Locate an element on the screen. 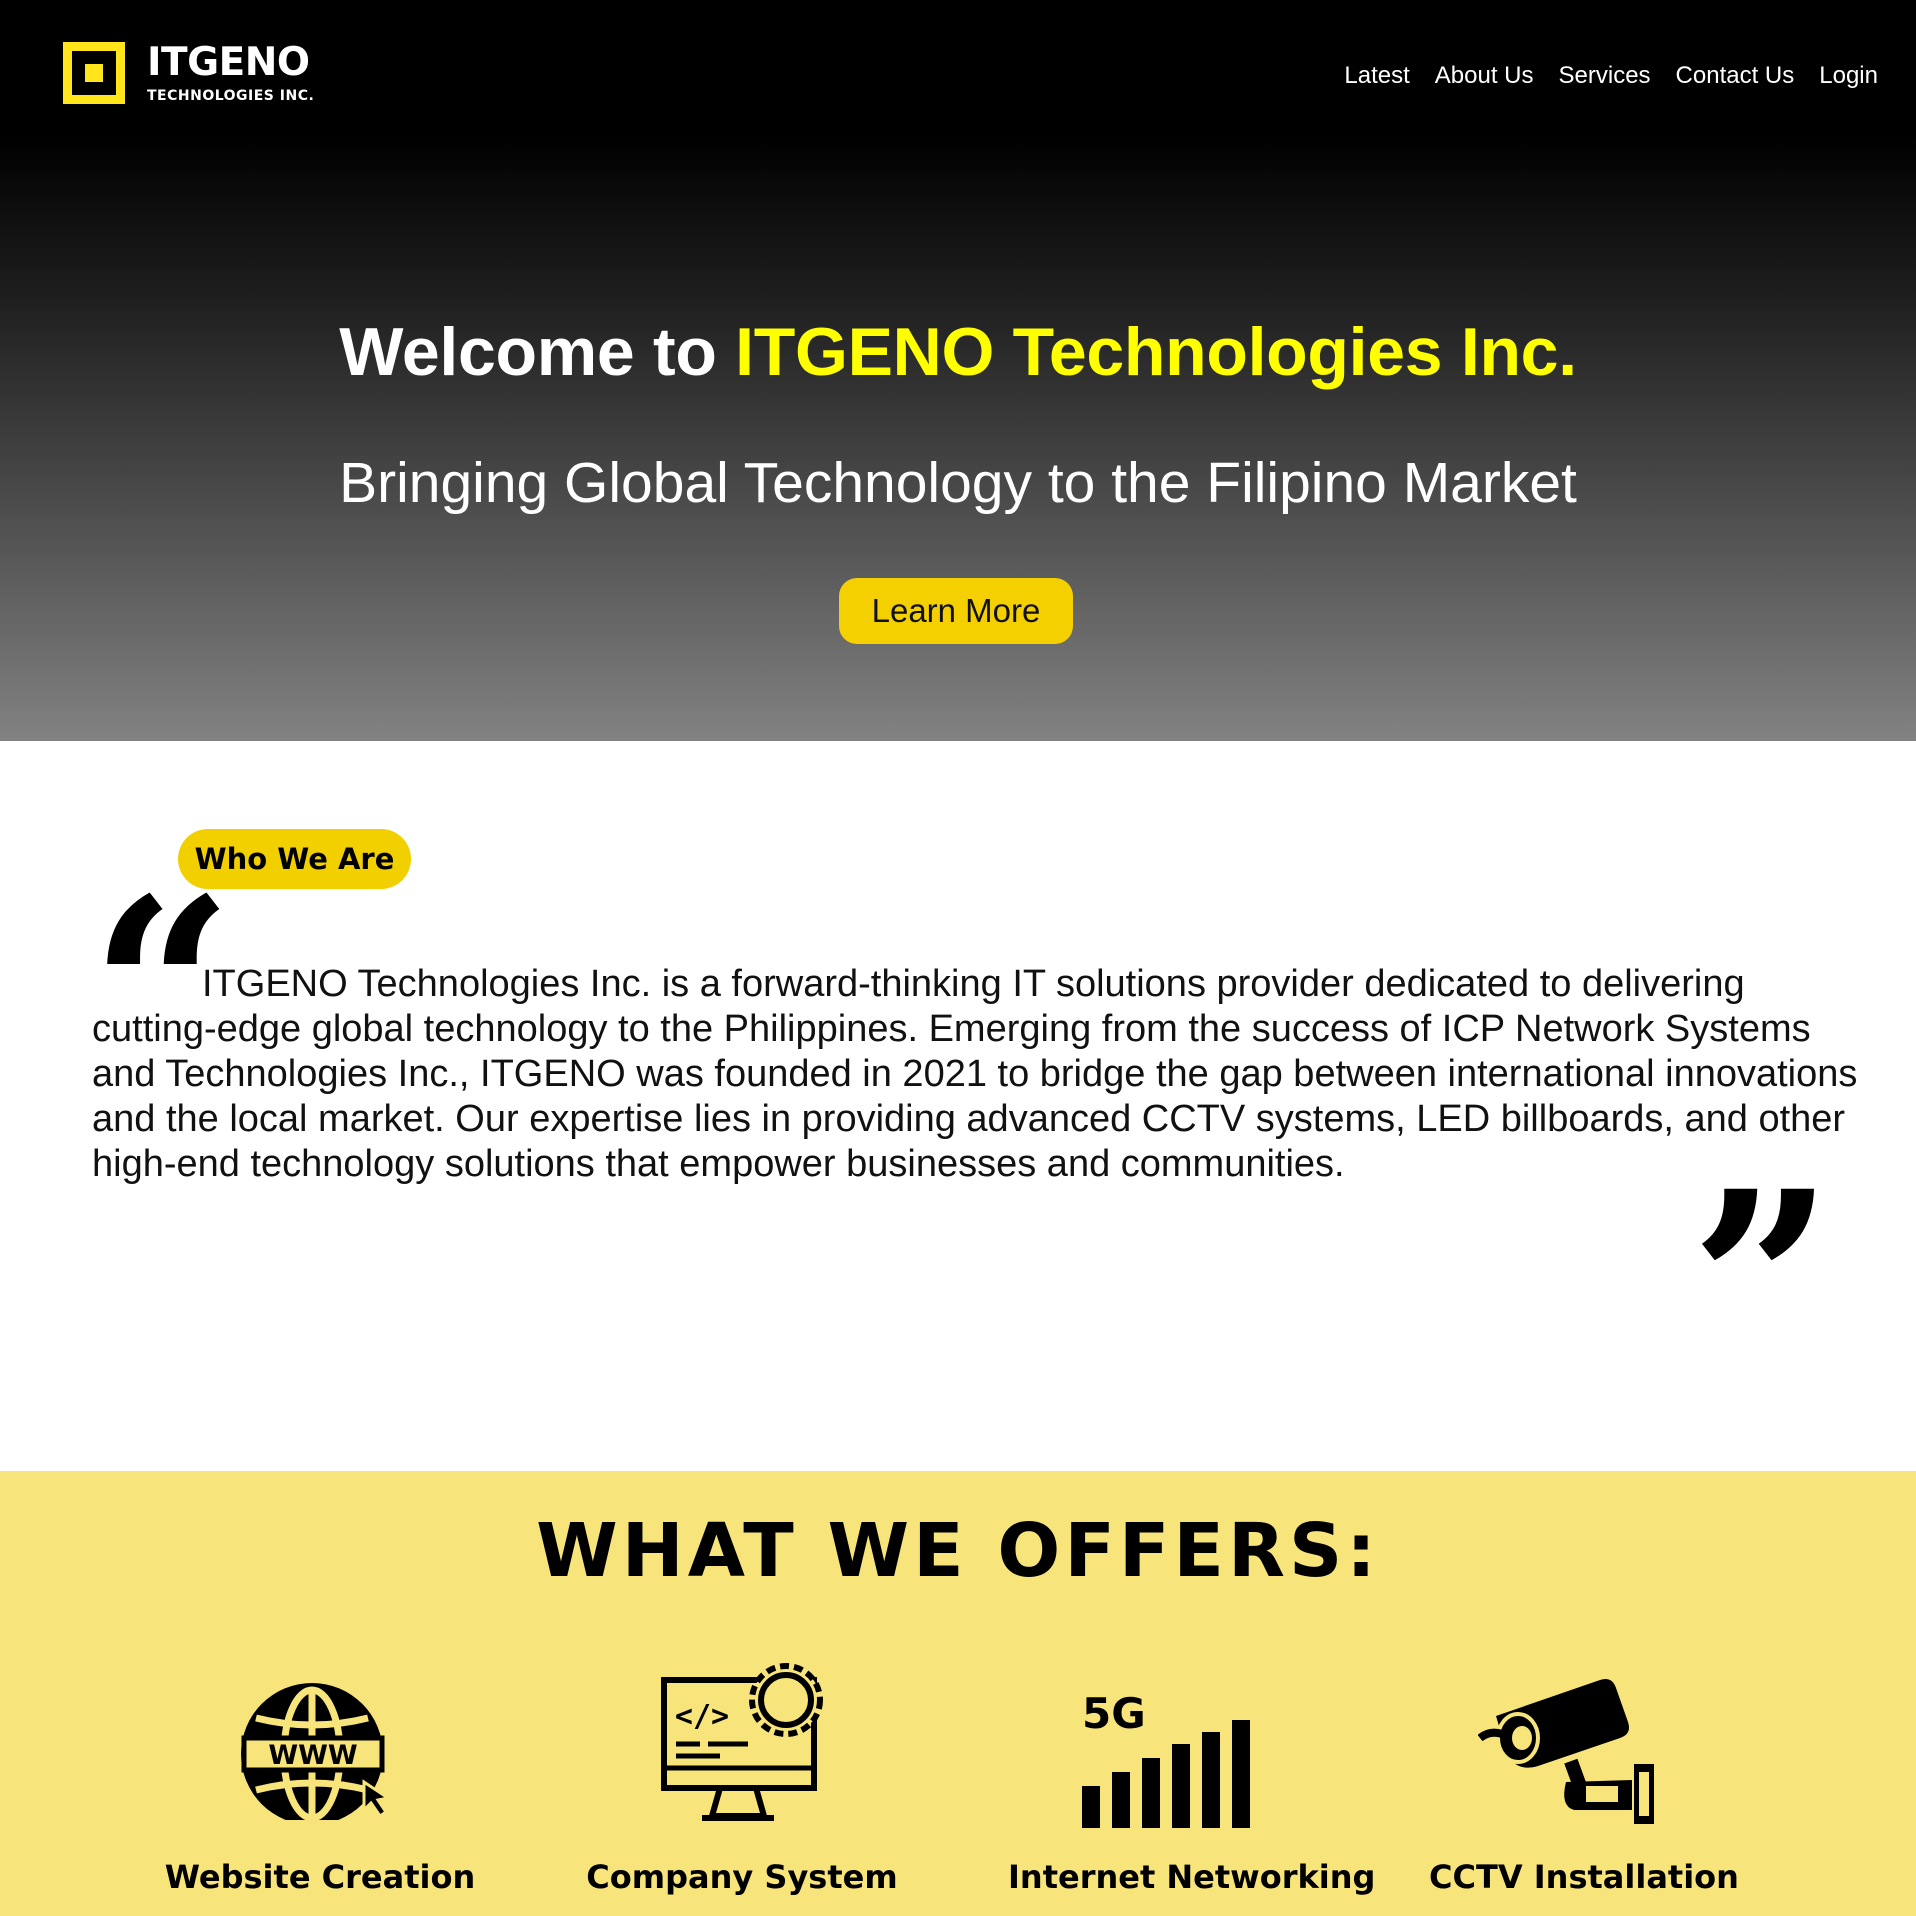  nav-latest: Latest is located at coordinates (1376, 76).